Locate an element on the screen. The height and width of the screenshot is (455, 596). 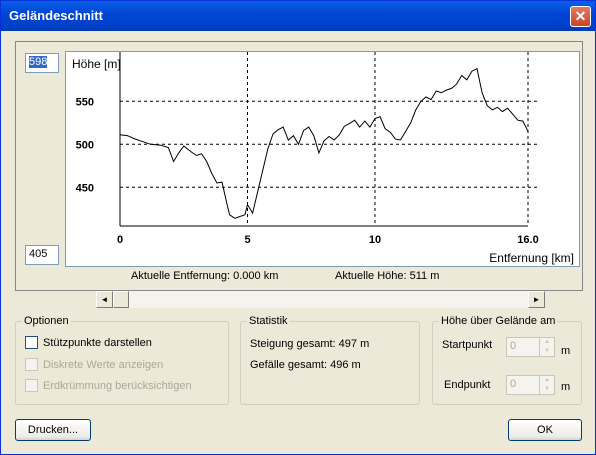
end-point-spinner: 0 ▲ ▼ is located at coordinates (530, 385).